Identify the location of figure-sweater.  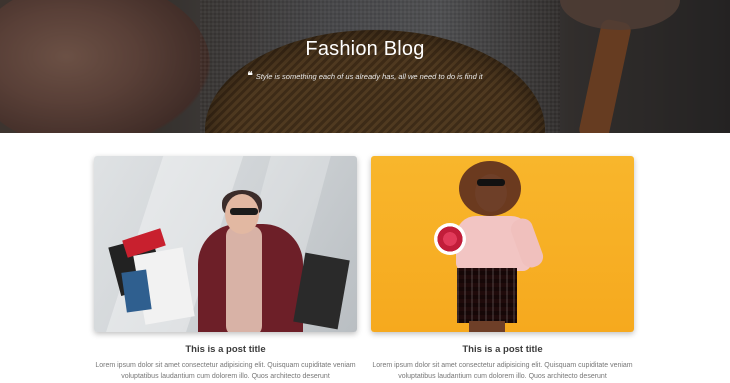
(244, 279).